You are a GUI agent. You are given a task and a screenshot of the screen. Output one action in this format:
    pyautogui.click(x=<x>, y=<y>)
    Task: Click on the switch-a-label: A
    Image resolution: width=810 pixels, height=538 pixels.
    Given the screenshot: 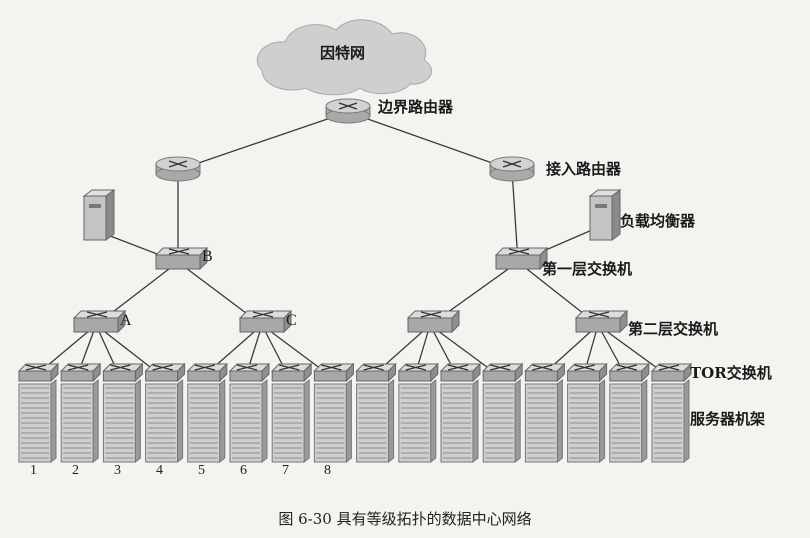 What is the action you would take?
    pyautogui.click(x=126, y=320)
    